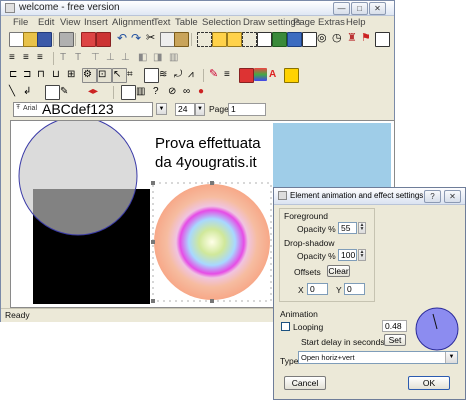 This screenshot has width=466, height=400. What do you see at coordinates (167, 39) in the screenshot?
I see `copy-icon` at bounding box center [167, 39].